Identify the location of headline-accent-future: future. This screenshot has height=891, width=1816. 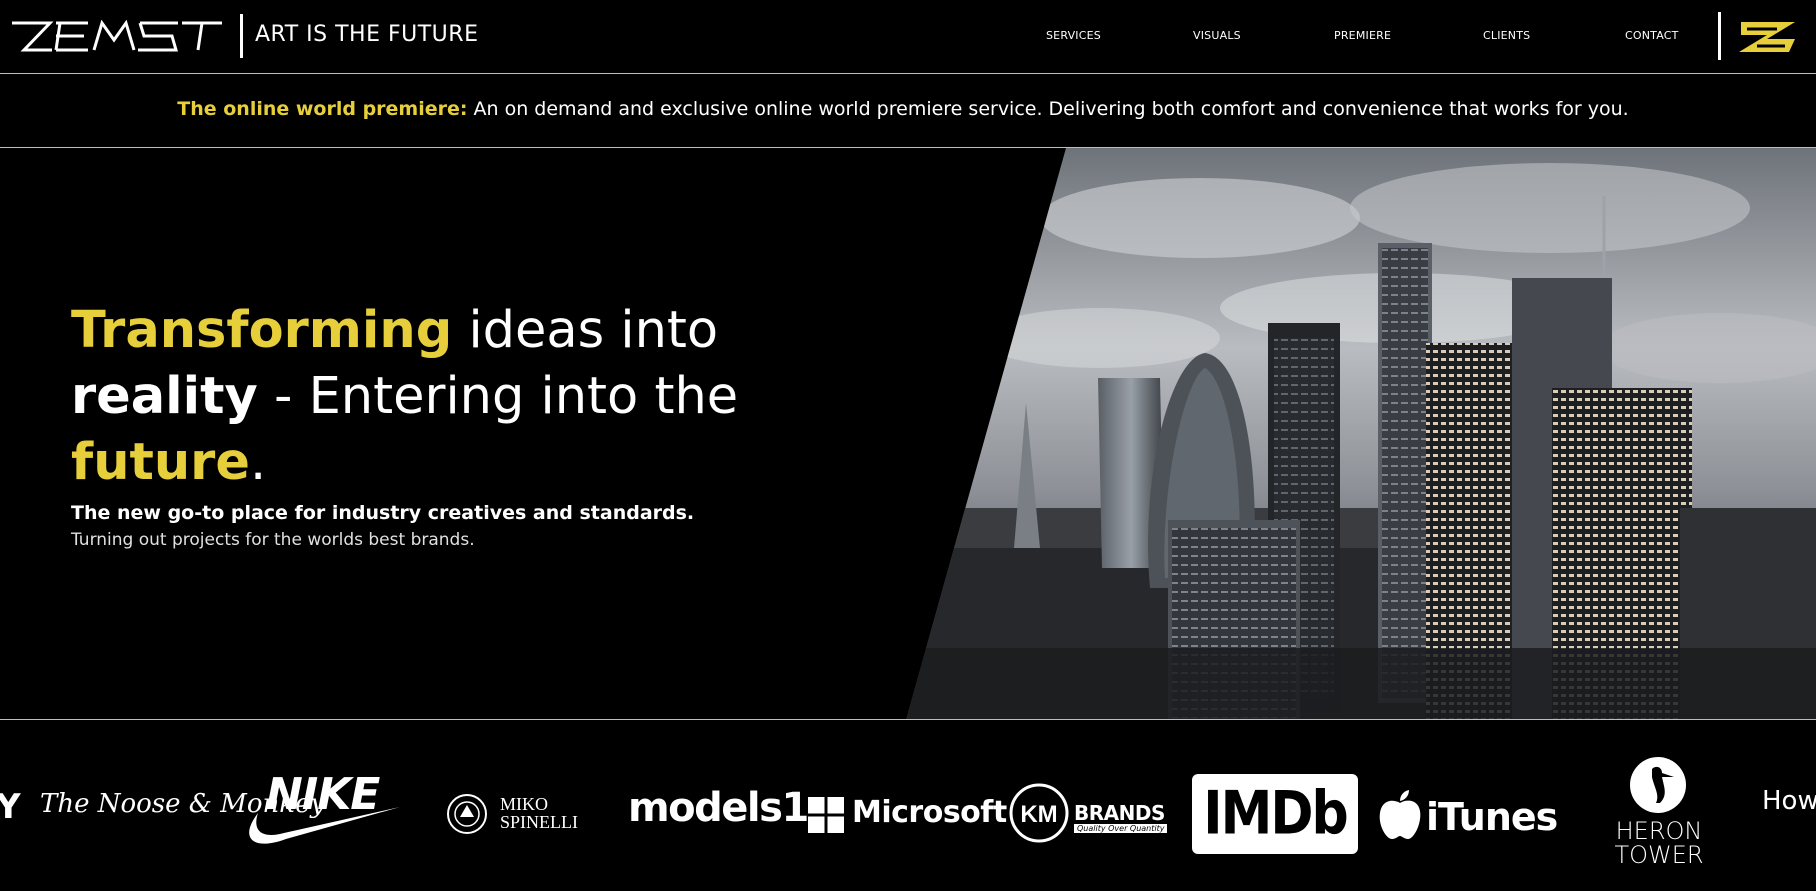
(160, 462).